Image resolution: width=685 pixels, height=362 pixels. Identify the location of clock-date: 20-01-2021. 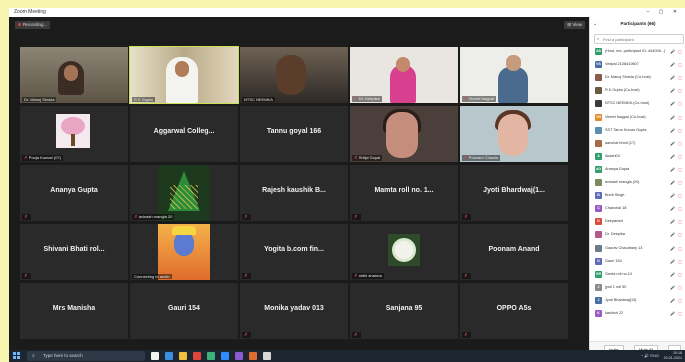
(672, 358).